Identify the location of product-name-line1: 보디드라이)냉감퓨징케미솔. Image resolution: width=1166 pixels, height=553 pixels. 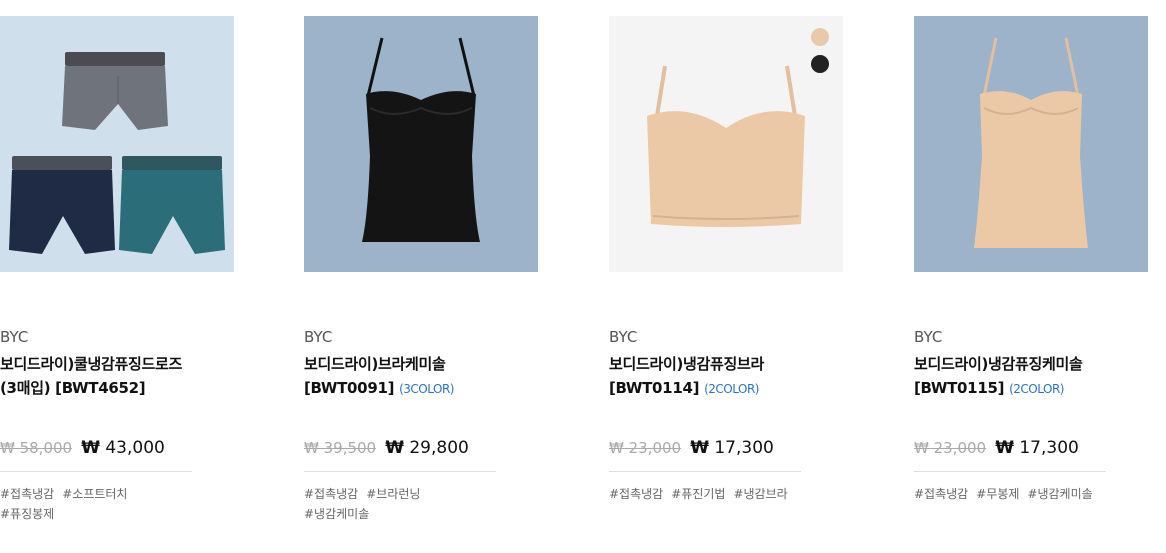
(998, 364).